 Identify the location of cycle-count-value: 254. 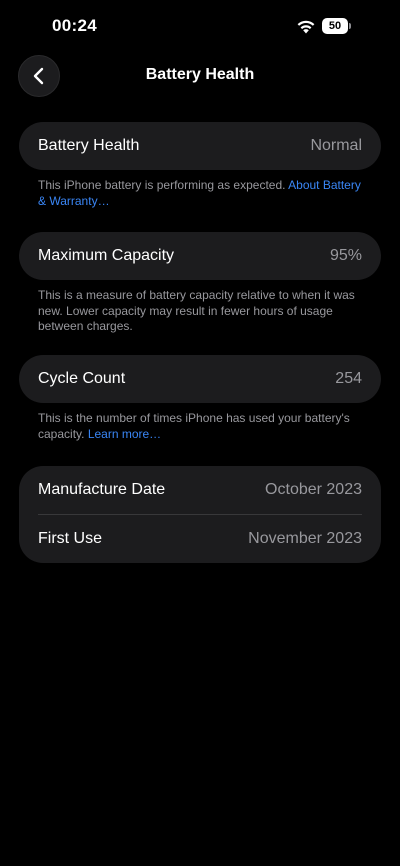
(348, 378).